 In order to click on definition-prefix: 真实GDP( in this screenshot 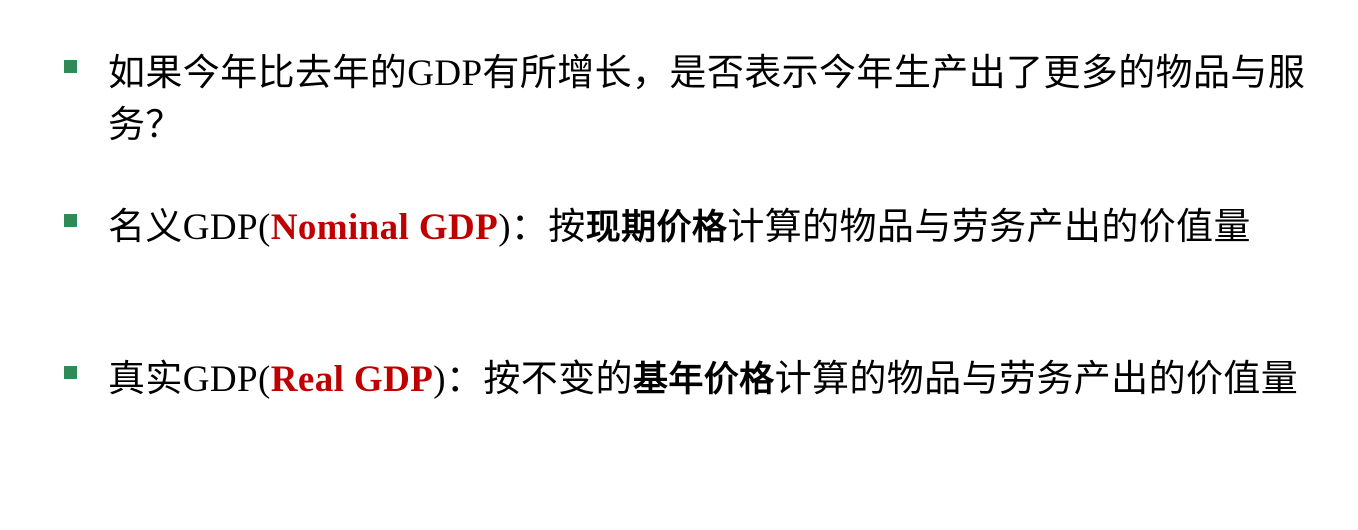, I will do `click(189, 379)`.